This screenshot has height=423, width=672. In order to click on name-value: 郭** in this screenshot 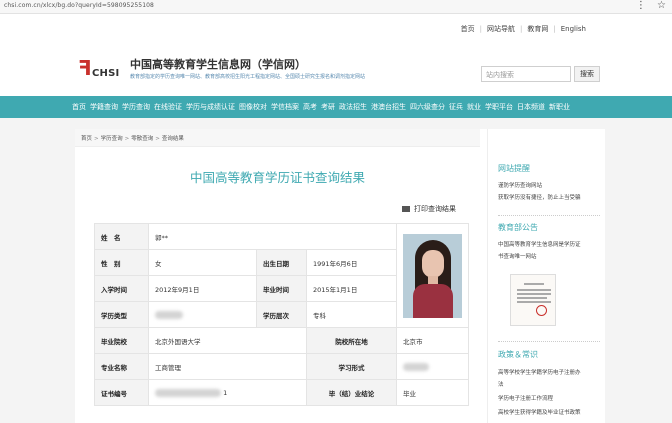, I will do `click(272, 236)`.